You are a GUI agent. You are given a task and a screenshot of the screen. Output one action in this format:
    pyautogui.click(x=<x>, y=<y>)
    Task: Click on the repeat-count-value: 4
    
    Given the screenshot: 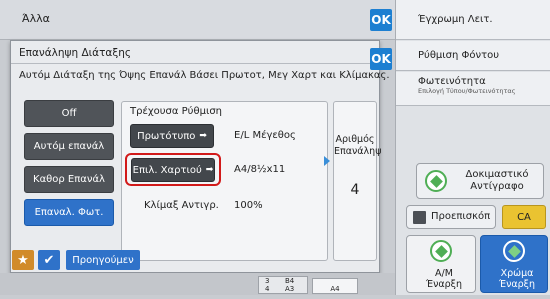 What is the action you would take?
    pyautogui.click(x=355, y=190)
    